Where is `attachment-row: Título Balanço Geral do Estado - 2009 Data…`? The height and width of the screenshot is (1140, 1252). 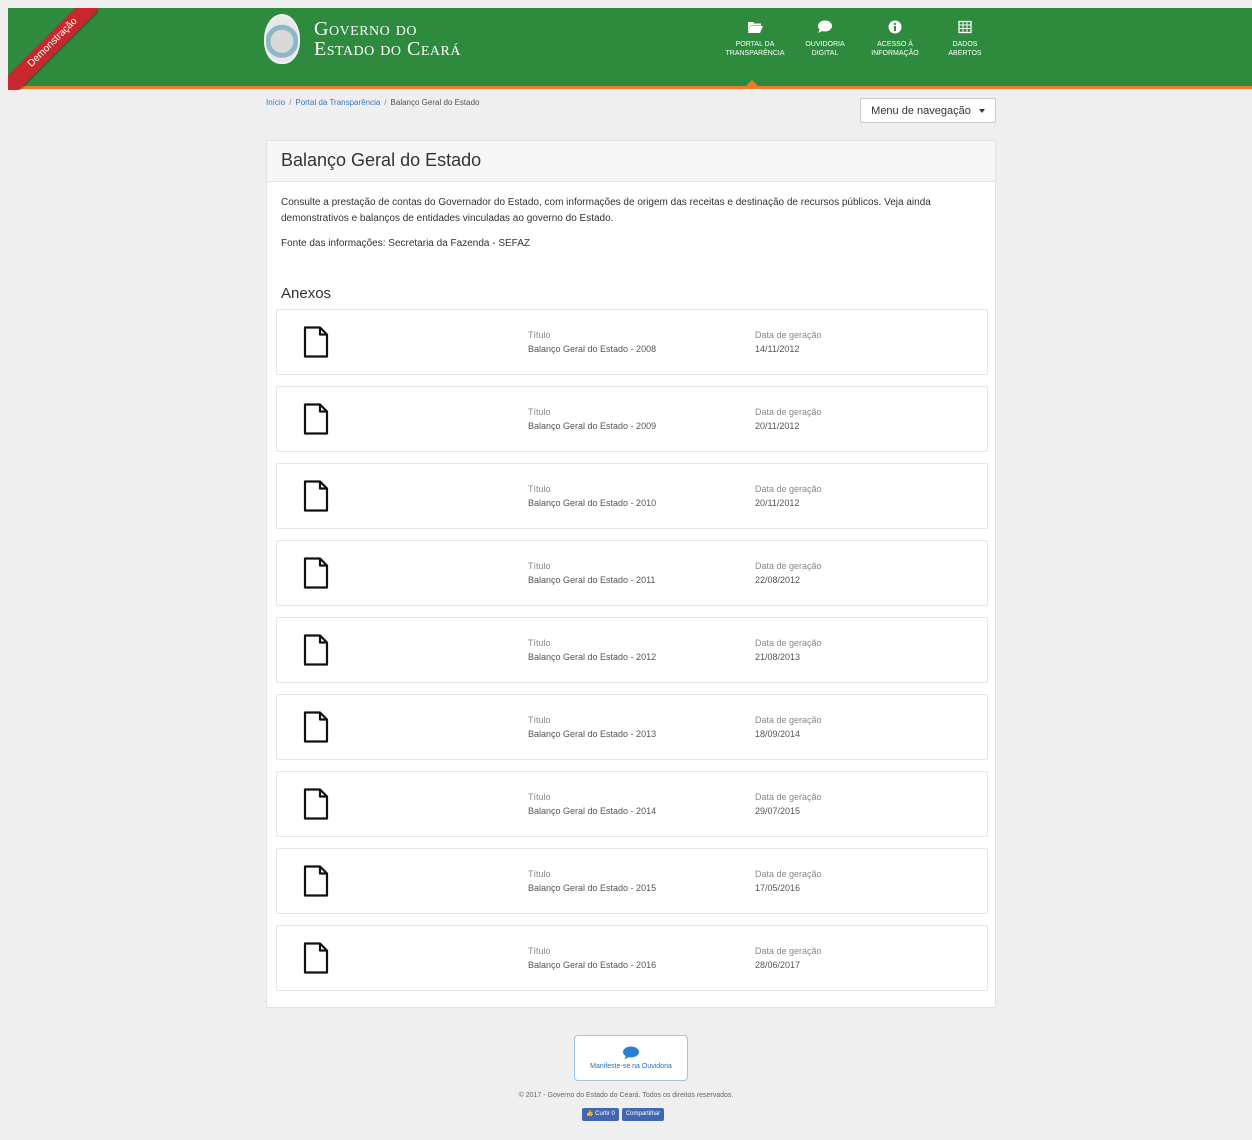 attachment-row: Título Balanço Geral do Estado - 2009 Data… is located at coordinates (632, 419).